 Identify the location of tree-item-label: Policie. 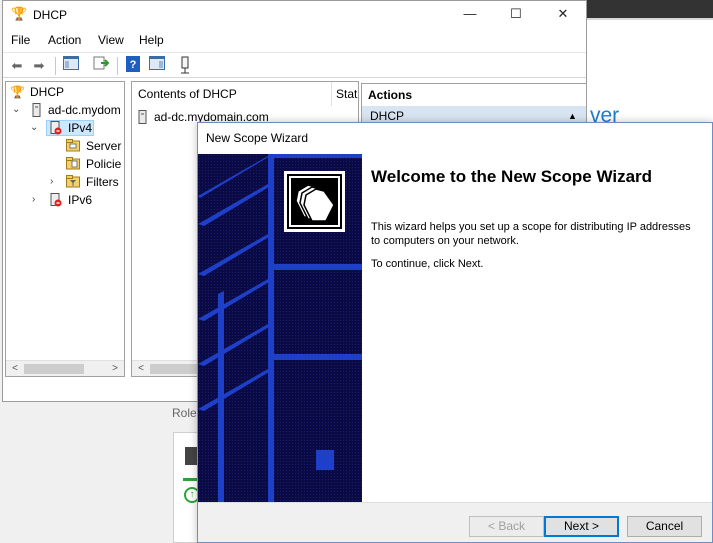
(104, 164).